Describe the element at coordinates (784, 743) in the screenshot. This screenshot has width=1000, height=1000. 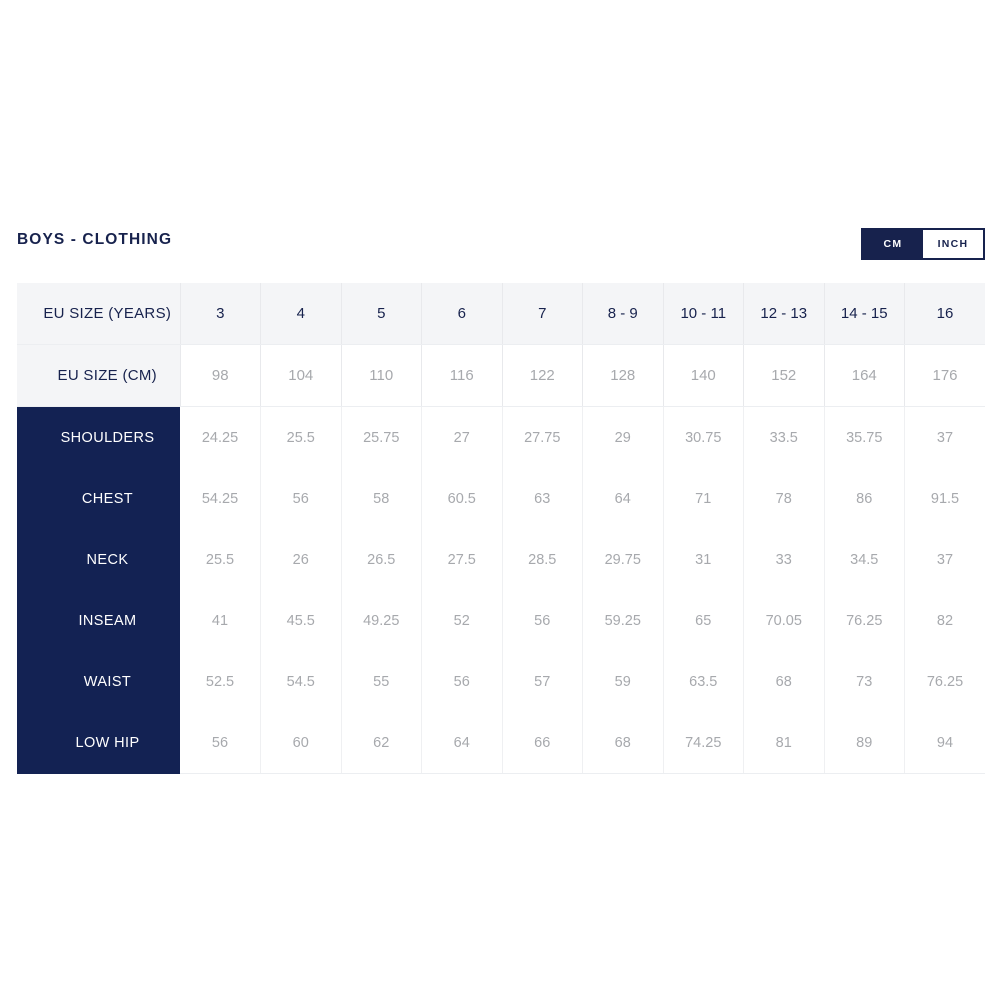
I see `data-cell: 81` at that location.